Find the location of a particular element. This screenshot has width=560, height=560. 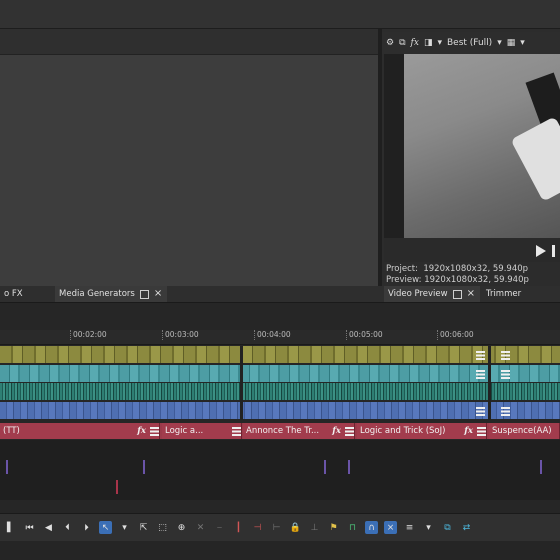

ripple-edit-icon: ≡ is located at coordinates (409, 527).